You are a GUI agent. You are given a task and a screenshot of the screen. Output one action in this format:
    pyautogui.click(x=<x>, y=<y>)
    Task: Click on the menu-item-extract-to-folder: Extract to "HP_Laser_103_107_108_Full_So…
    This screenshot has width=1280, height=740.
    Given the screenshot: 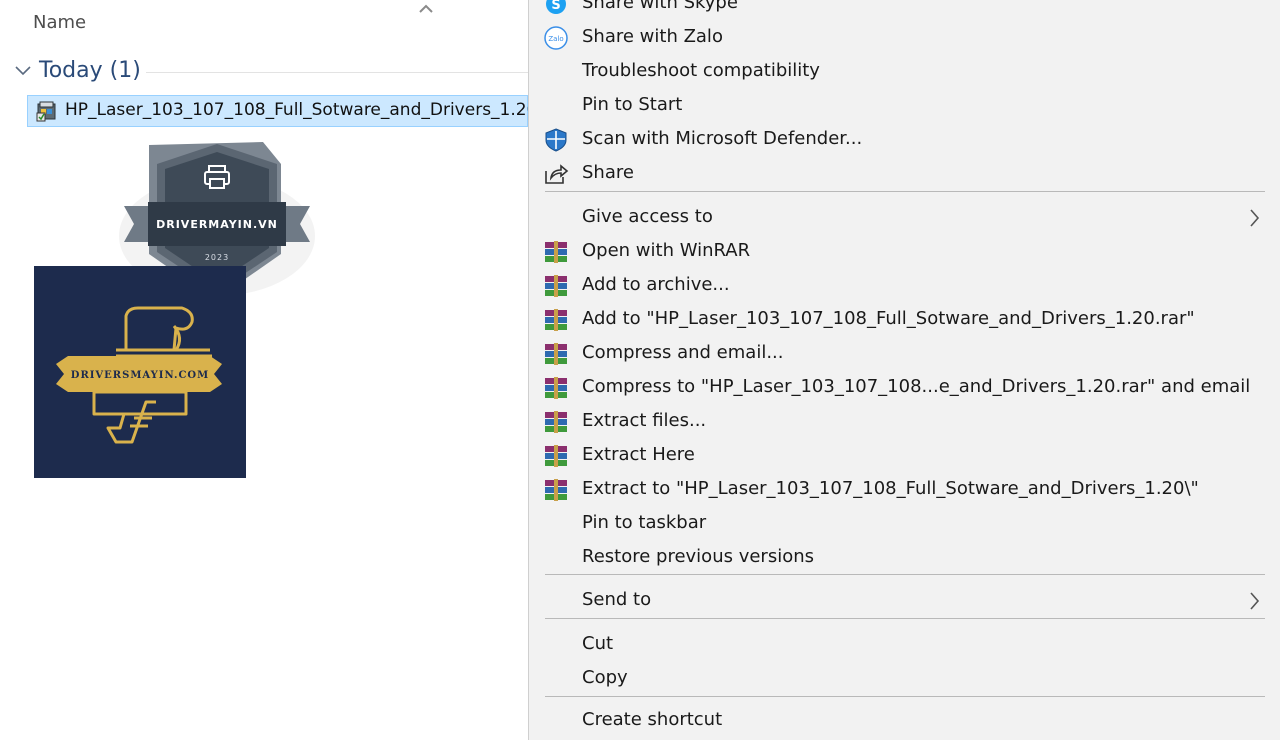 What is the action you would take?
    pyautogui.click(x=898, y=490)
    